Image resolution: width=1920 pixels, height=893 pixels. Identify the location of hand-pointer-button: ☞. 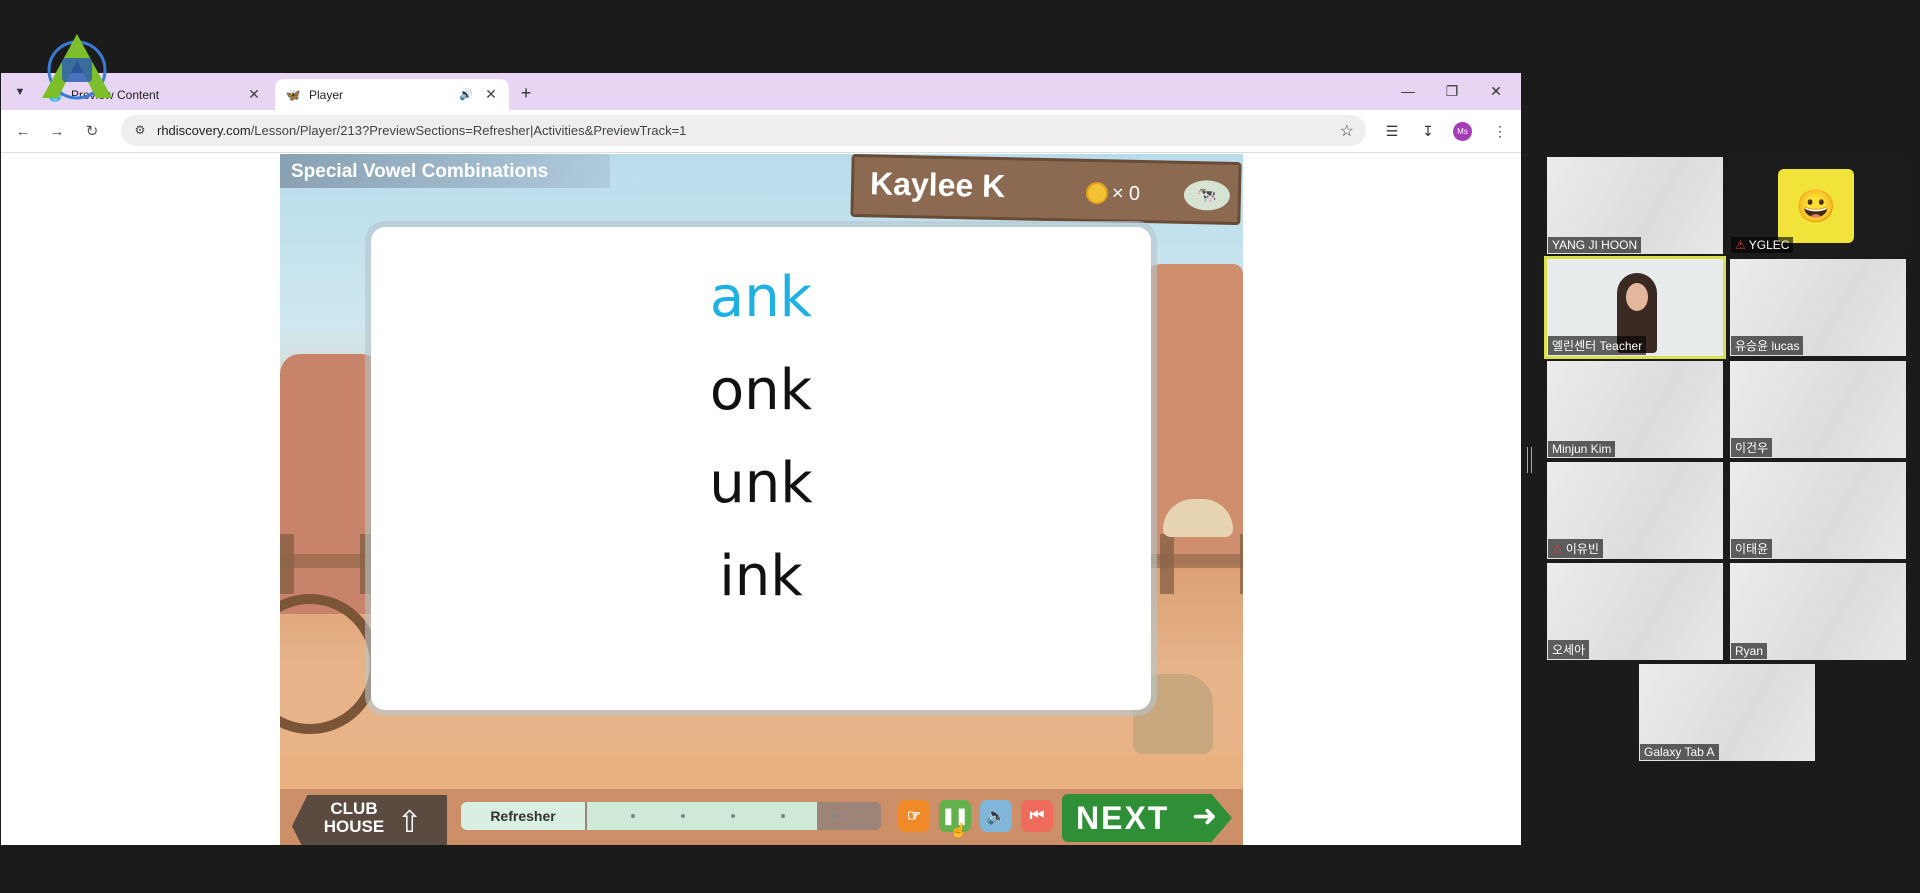
(914, 816).